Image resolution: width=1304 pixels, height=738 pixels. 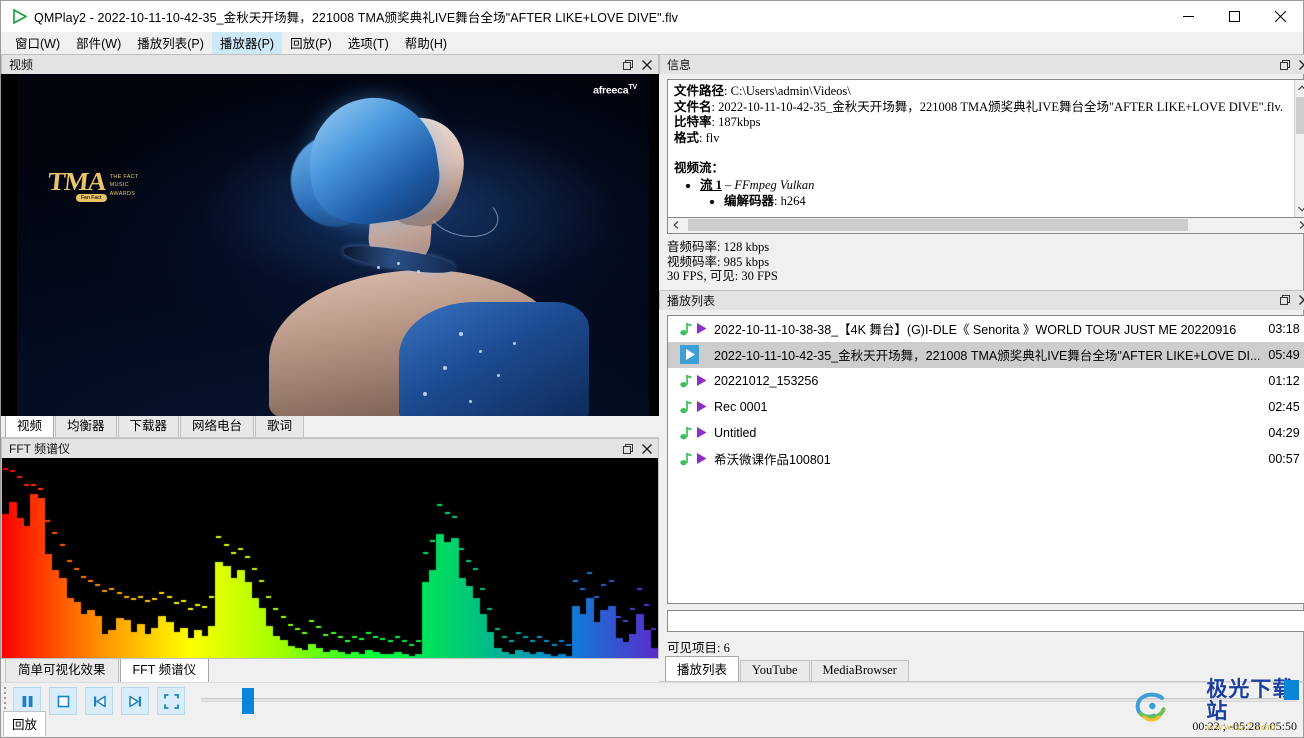 What do you see at coordinates (711, 184) in the screenshot?
I see `info-stream-name: 流 1` at bounding box center [711, 184].